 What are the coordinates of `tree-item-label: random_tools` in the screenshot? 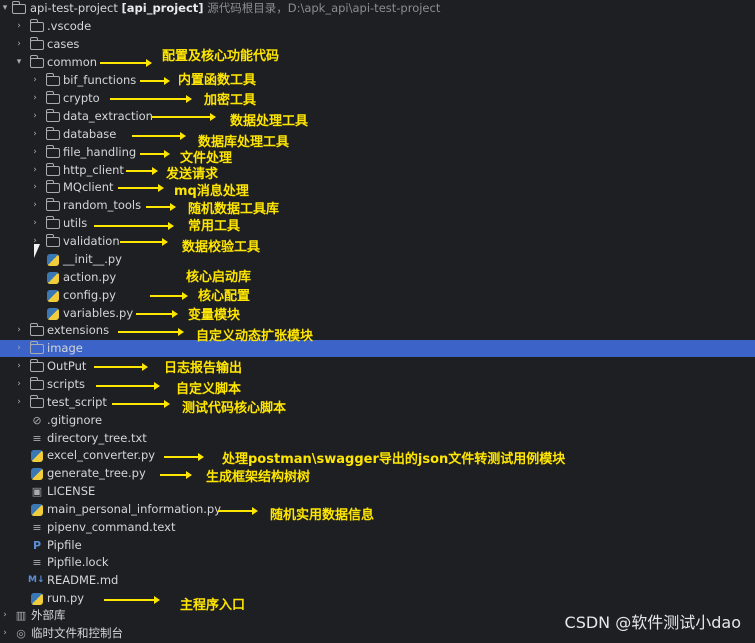 It's located at (102, 205).